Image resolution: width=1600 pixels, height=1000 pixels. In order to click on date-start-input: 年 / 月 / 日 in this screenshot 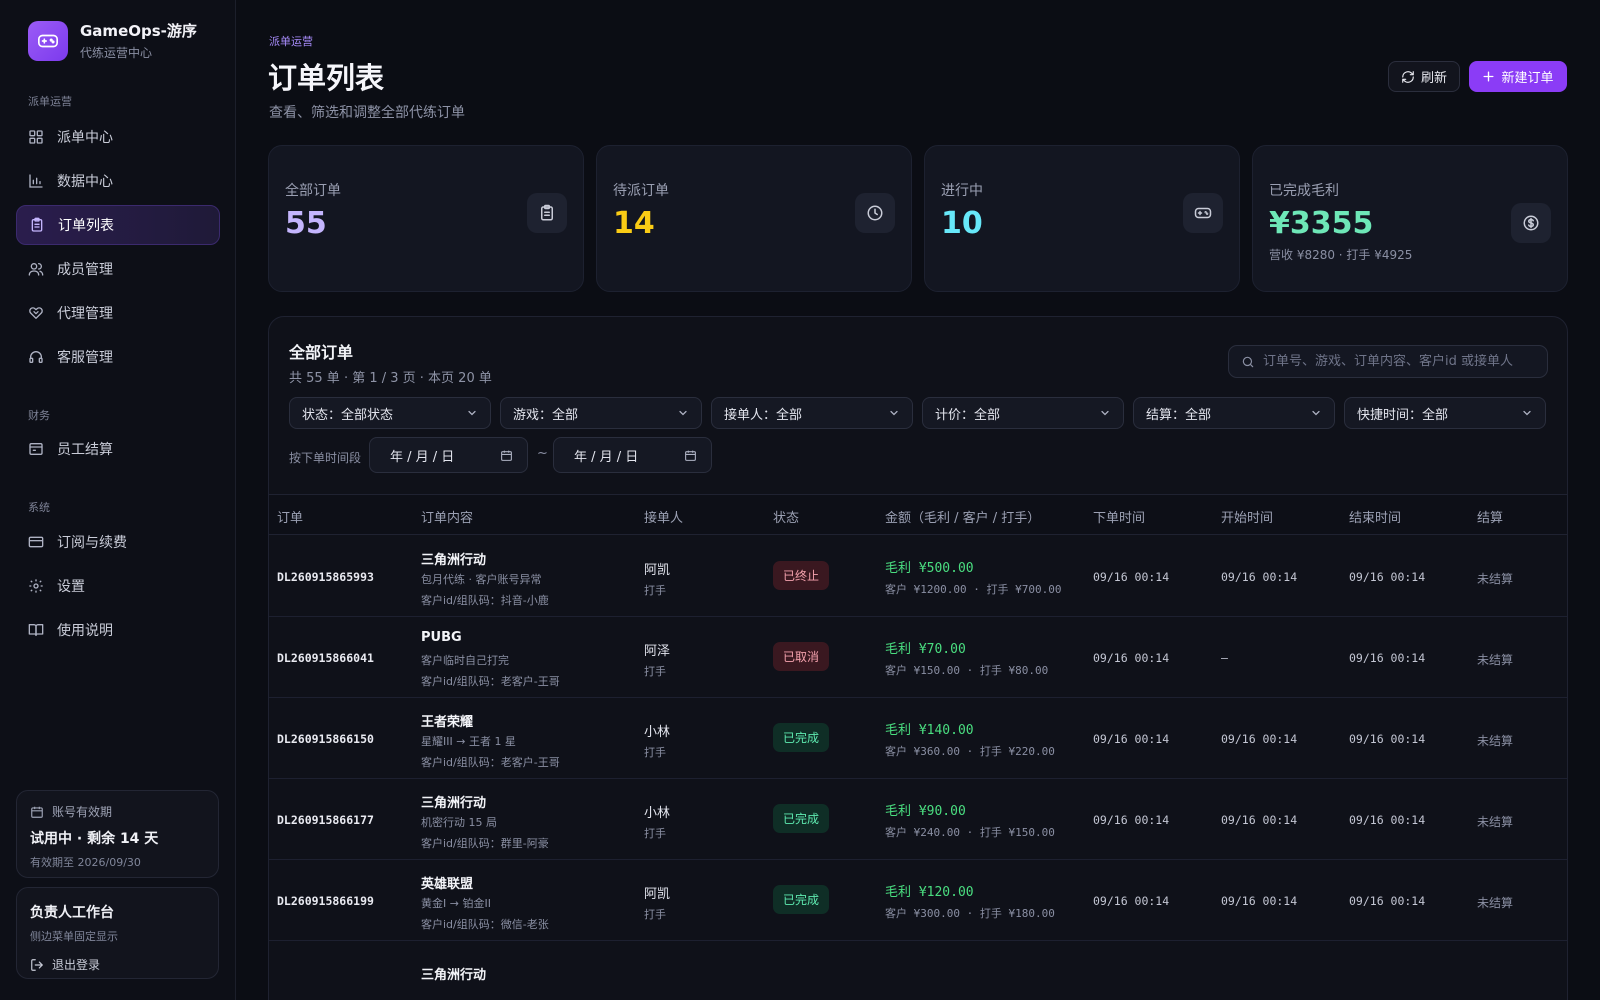, I will do `click(448, 455)`.